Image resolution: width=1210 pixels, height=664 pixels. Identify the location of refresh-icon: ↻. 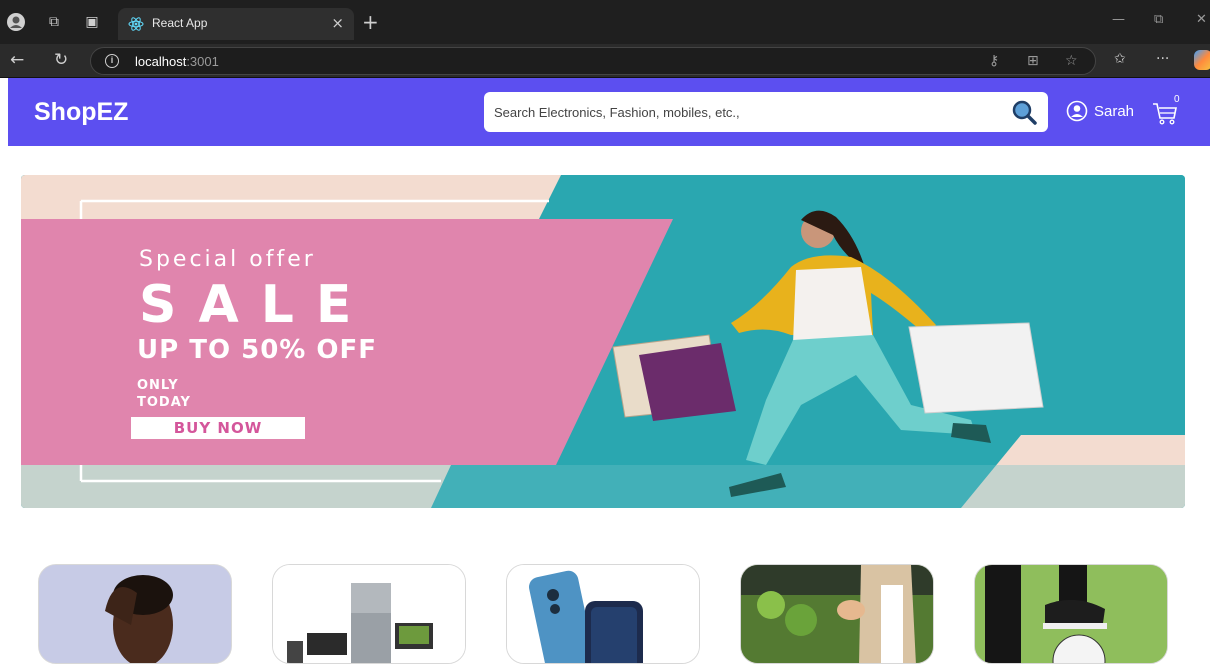
(61, 60).